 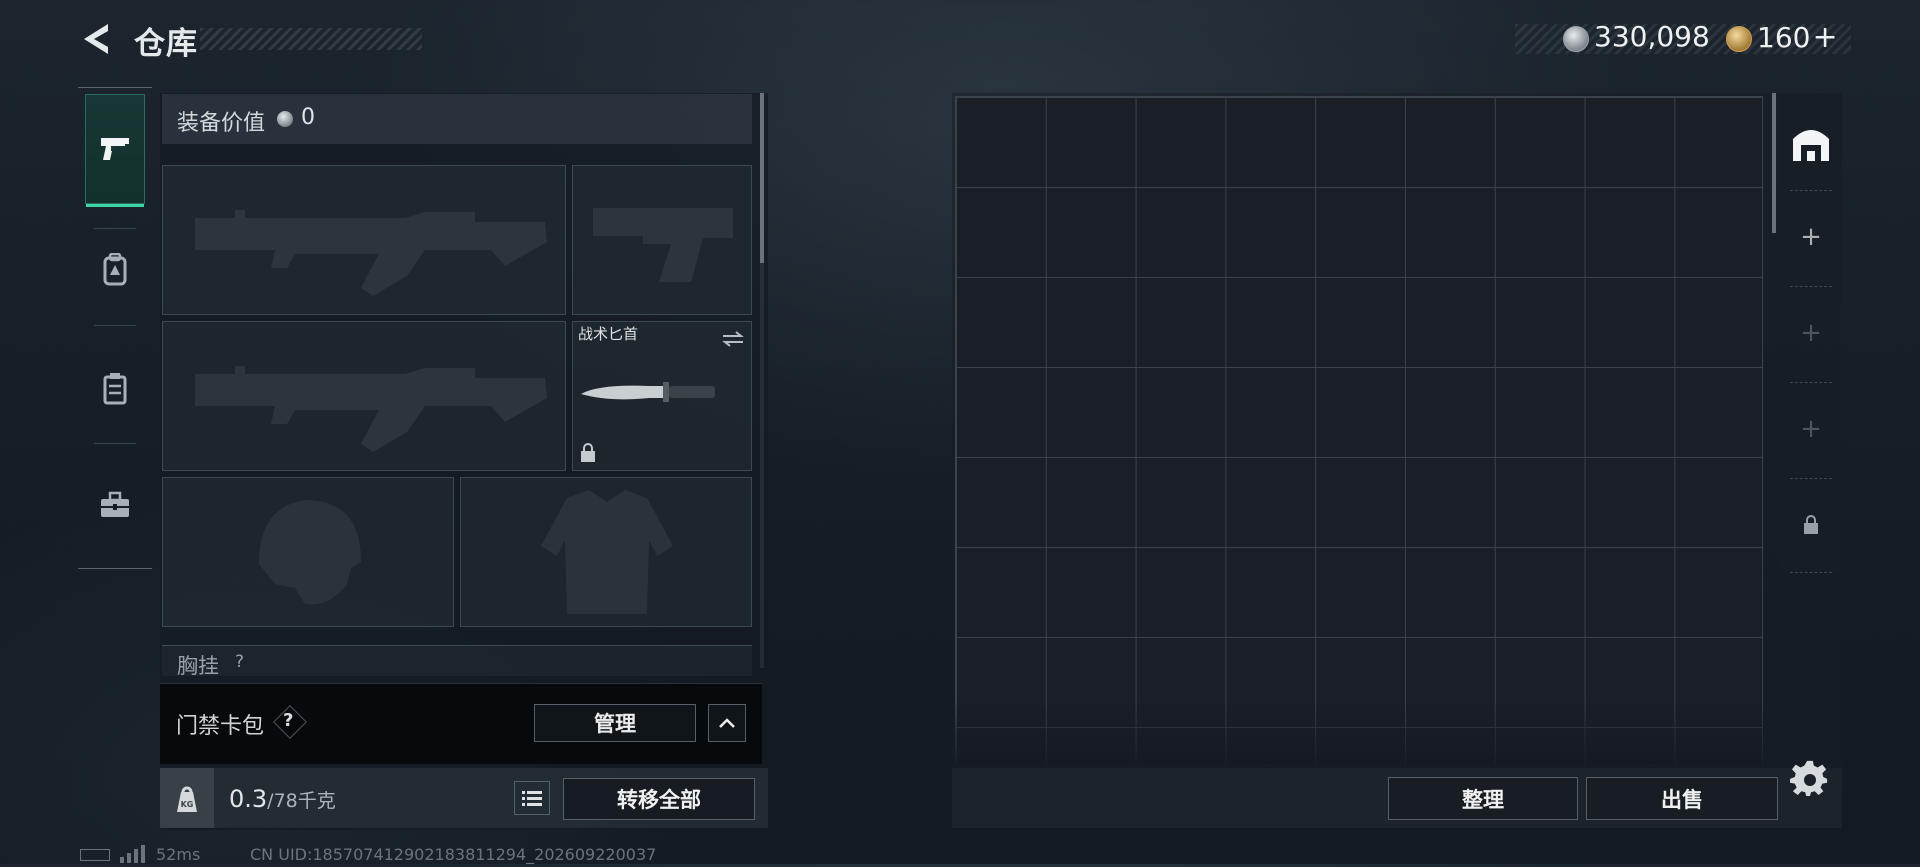 I want to click on page-title: 仓库, so click(x=166, y=44).